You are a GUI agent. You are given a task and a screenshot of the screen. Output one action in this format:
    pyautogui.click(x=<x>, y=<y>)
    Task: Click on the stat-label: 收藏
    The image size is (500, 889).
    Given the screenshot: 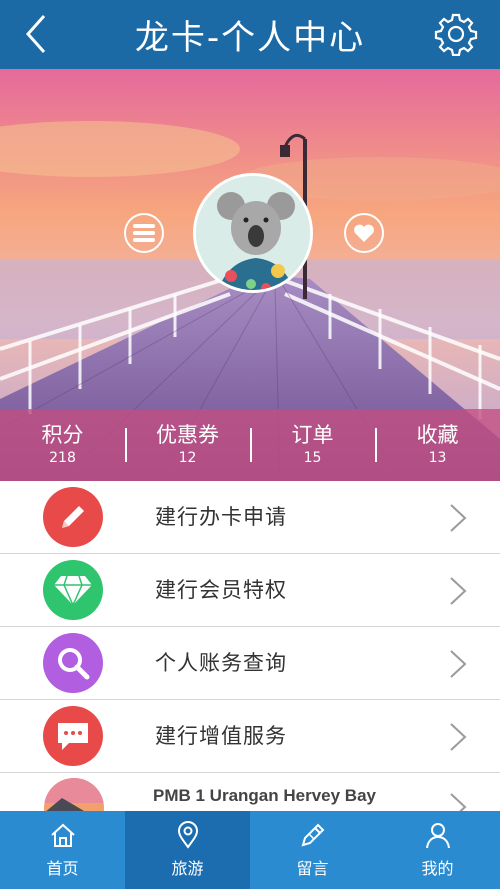 What is the action you would take?
    pyautogui.click(x=437, y=435)
    